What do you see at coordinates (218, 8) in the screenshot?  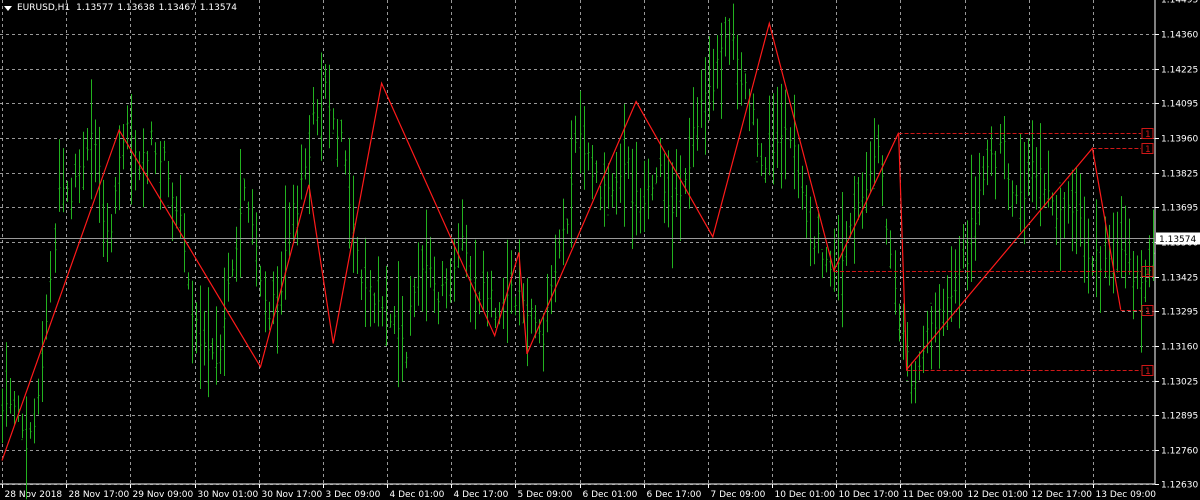 I see `close-price: 1.13574` at bounding box center [218, 8].